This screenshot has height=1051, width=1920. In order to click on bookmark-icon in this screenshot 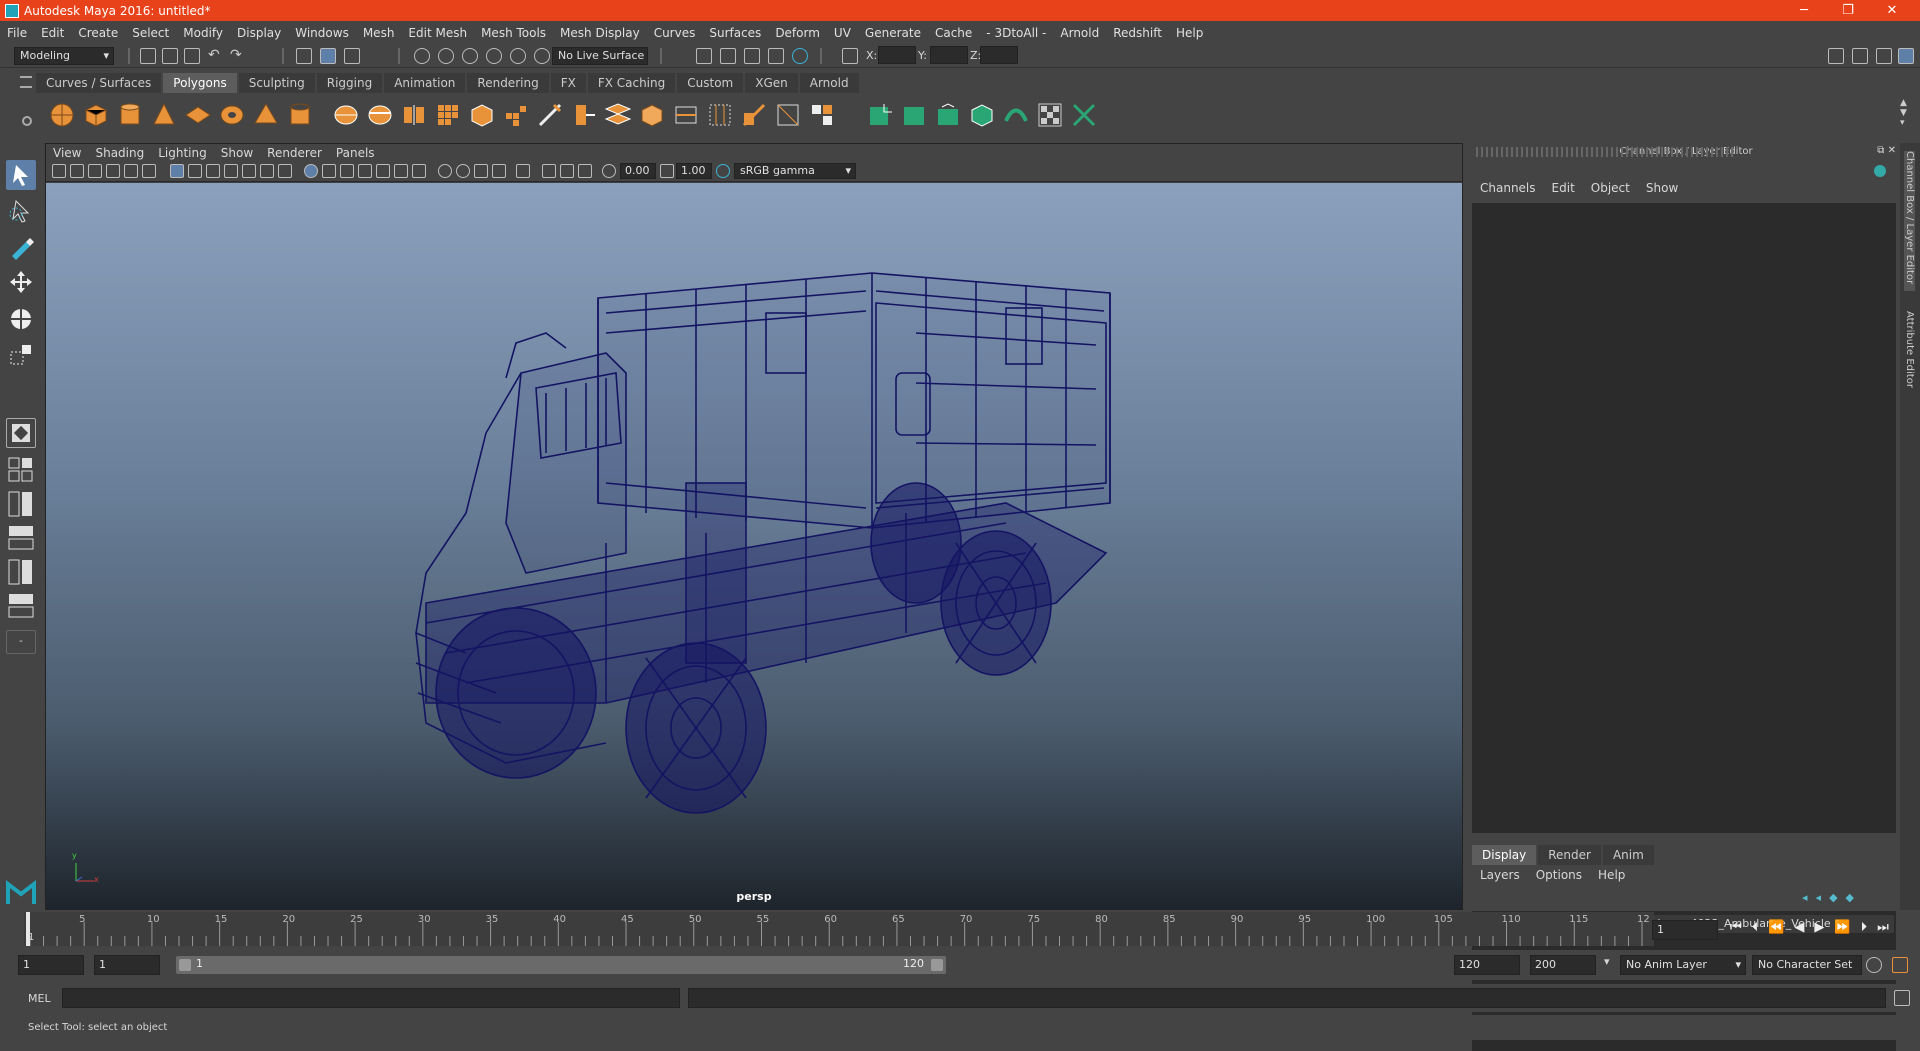, I will do `click(95, 171)`.